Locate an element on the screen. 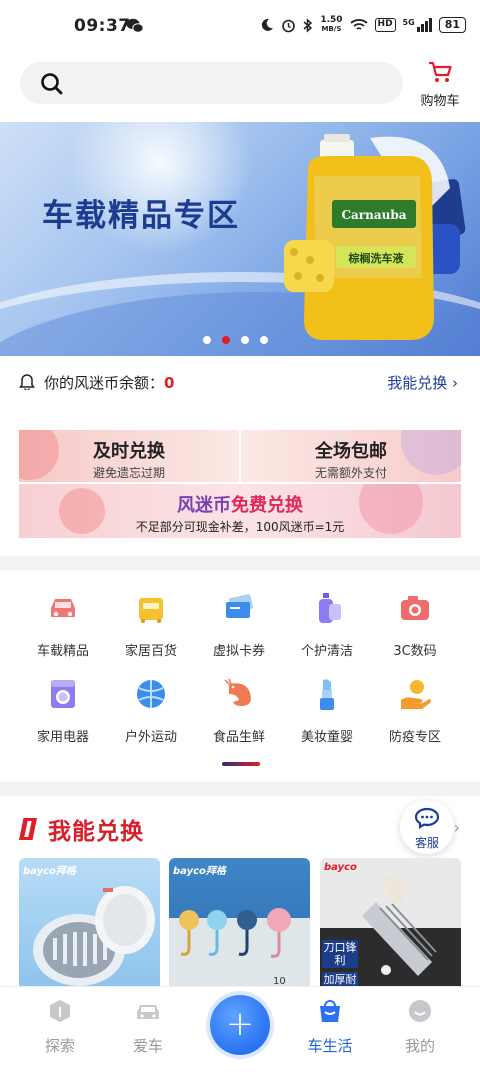 The width and height of the screenshot is (480, 1072). promo-free-shipping: 全场包邮 无需额外支付 is located at coordinates (351, 456).